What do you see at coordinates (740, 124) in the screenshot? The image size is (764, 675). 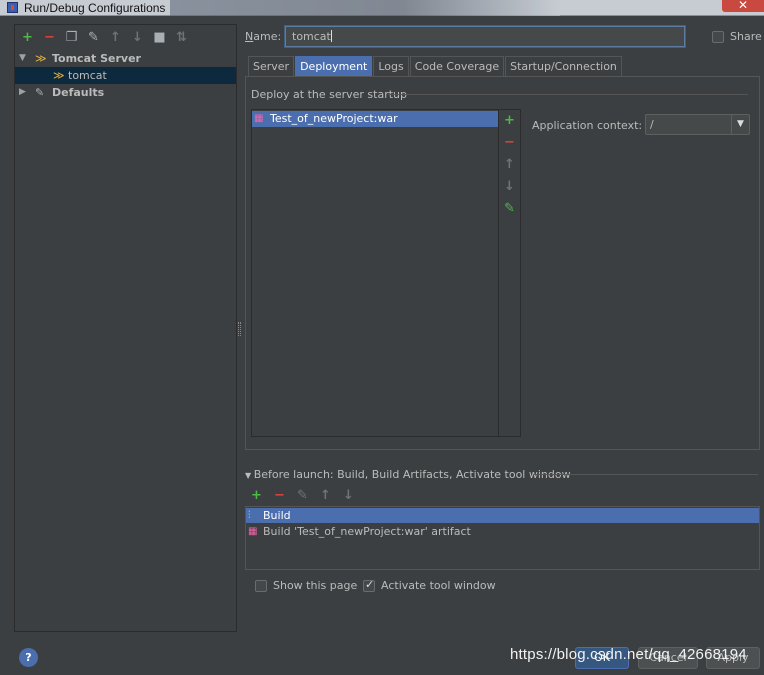 I see `chevron-down-icon: ▼` at bounding box center [740, 124].